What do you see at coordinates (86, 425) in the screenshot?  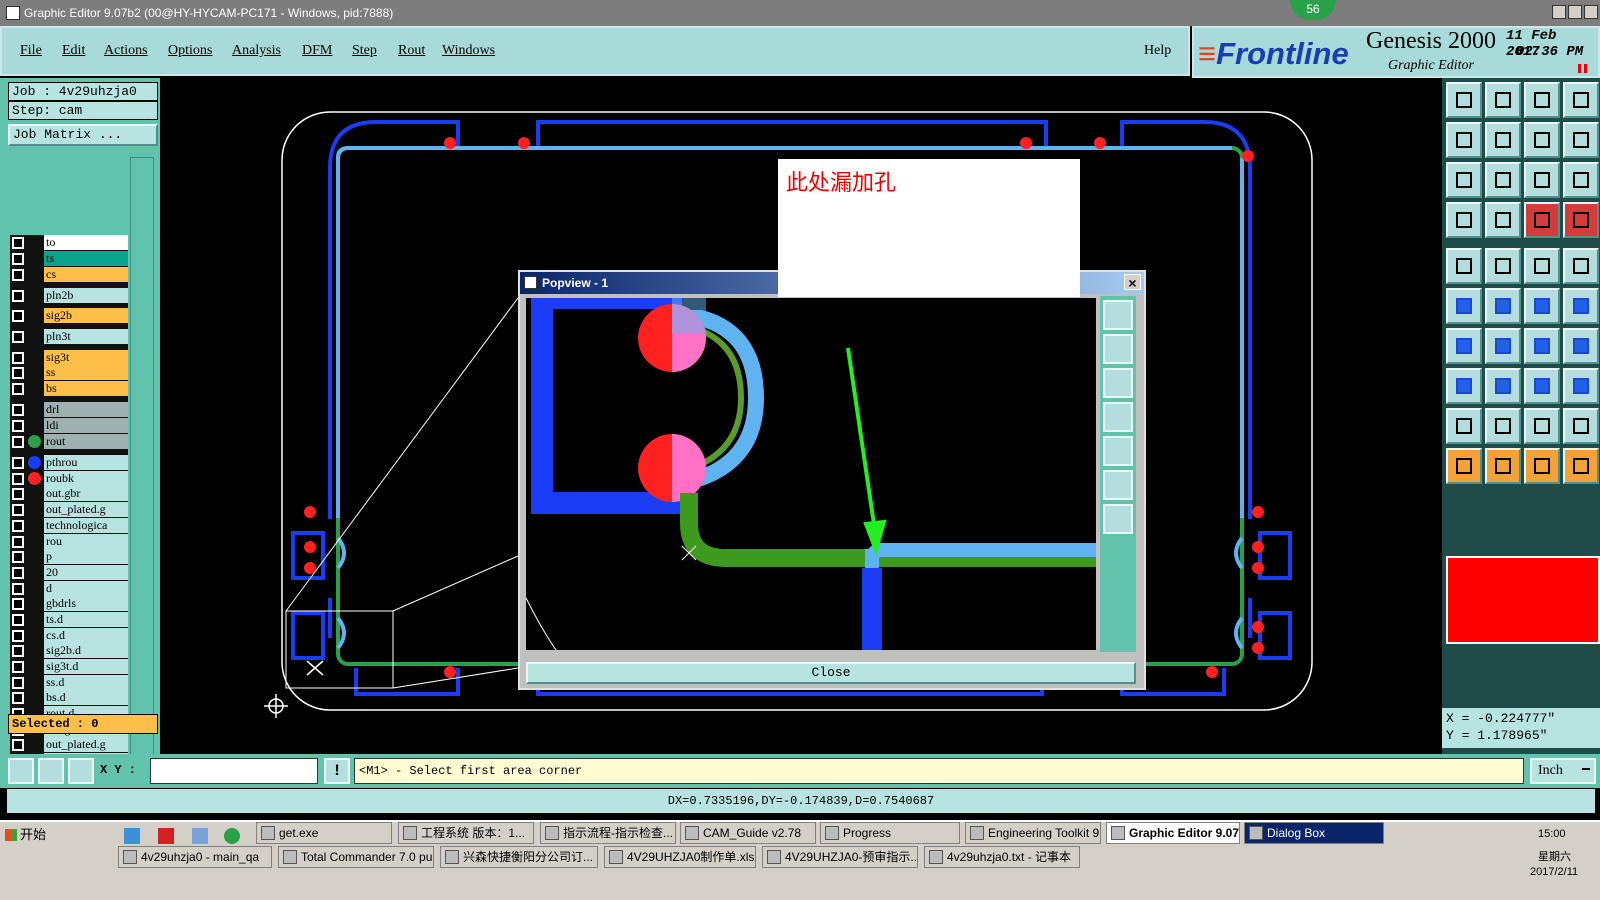 I see `layer-name: ldi` at bounding box center [86, 425].